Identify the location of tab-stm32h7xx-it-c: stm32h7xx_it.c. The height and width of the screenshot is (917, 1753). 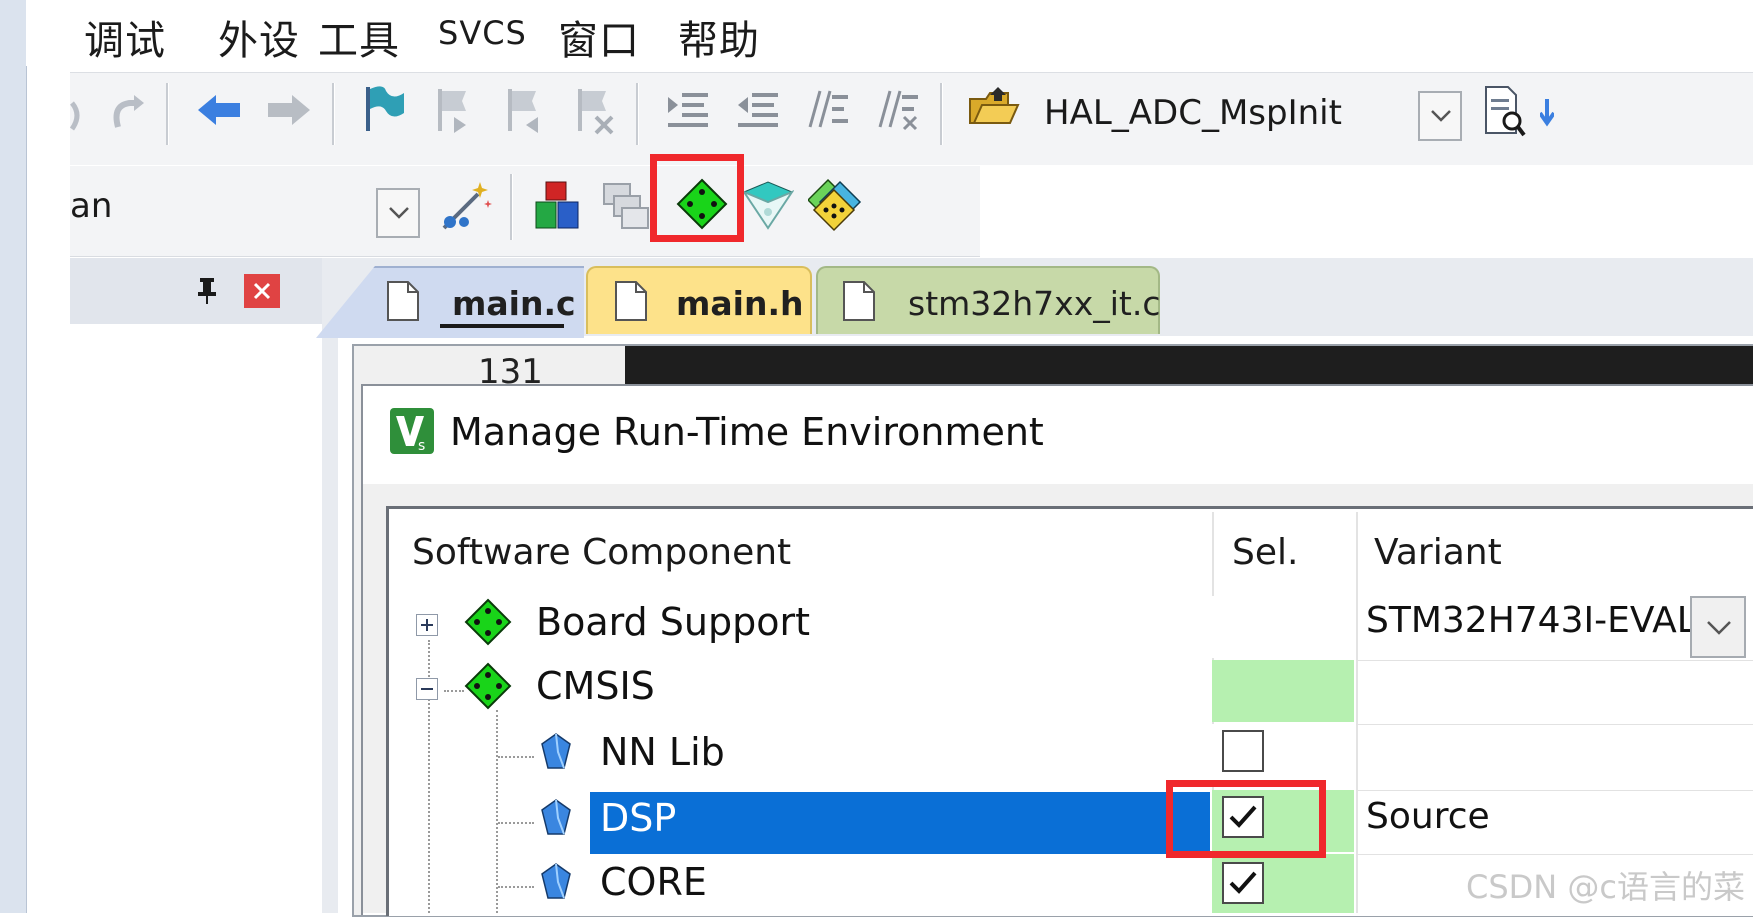
(988, 300).